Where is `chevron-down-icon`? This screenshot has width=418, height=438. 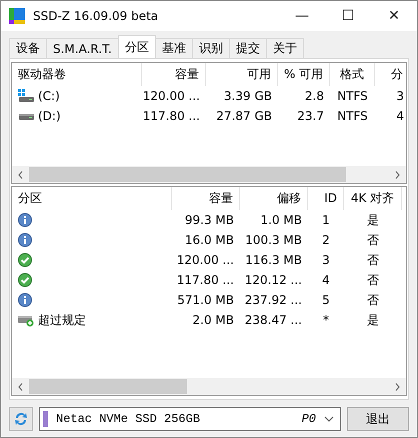 chevron-down-icon is located at coordinates (329, 419).